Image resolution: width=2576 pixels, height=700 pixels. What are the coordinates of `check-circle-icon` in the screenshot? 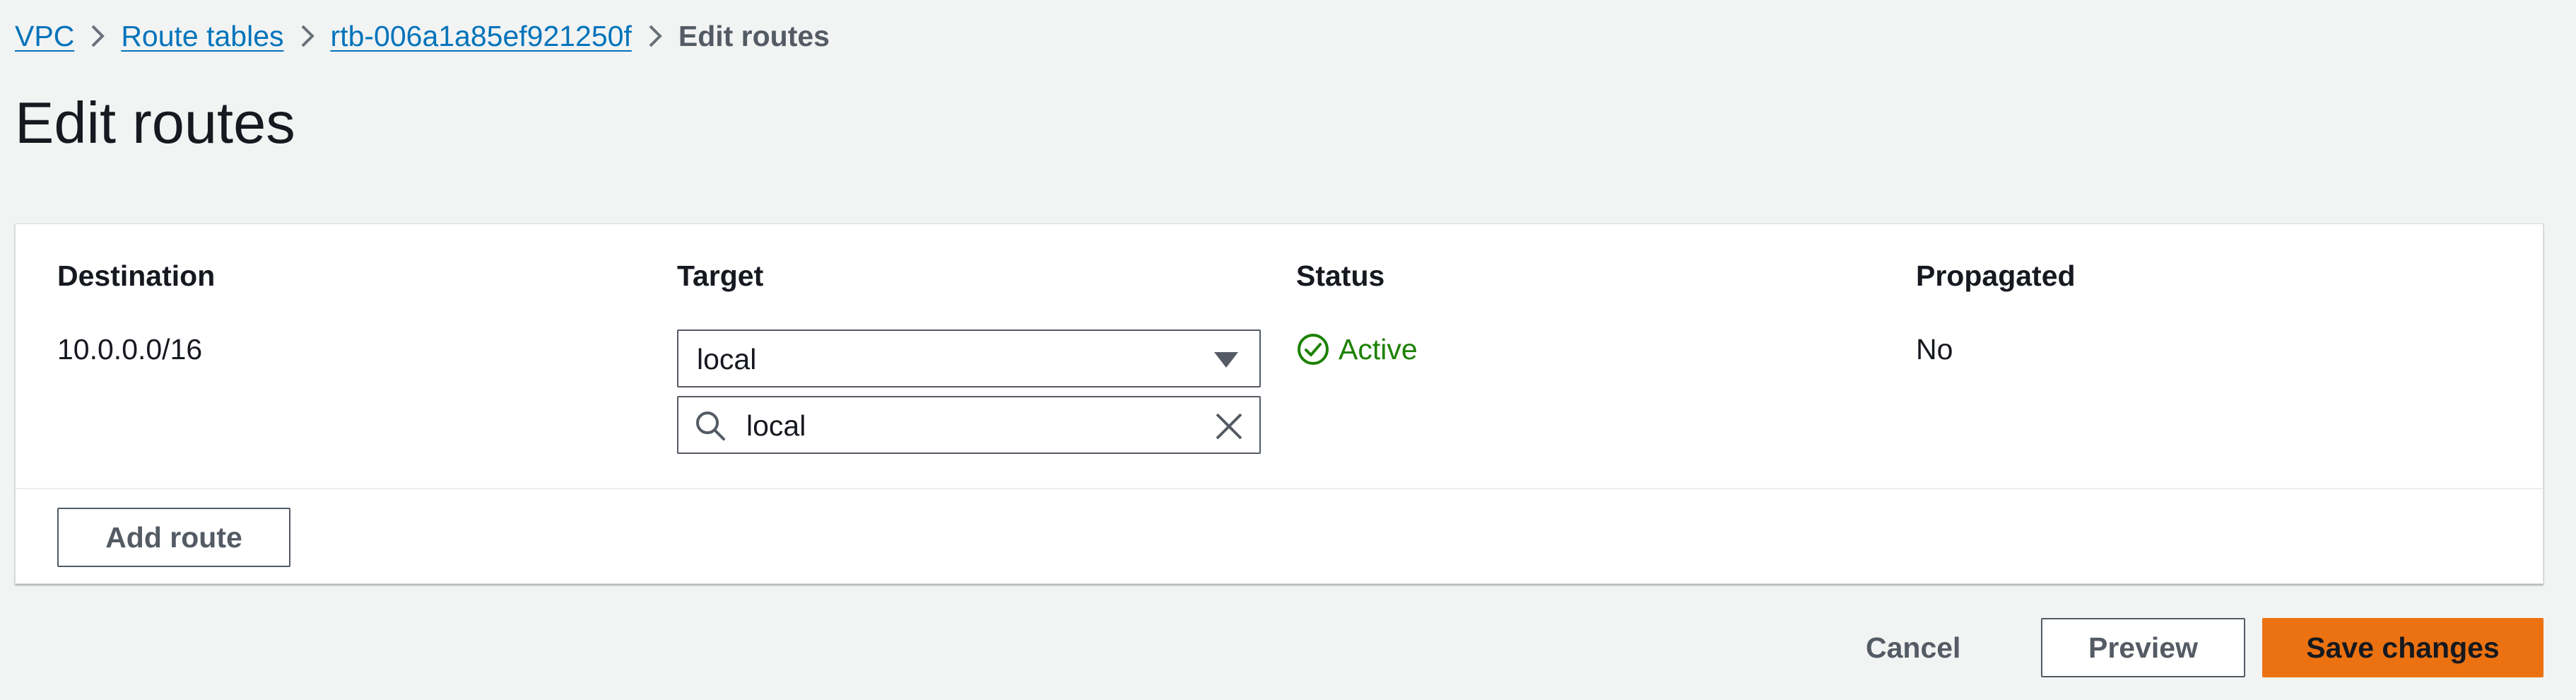 It's located at (1313, 349).